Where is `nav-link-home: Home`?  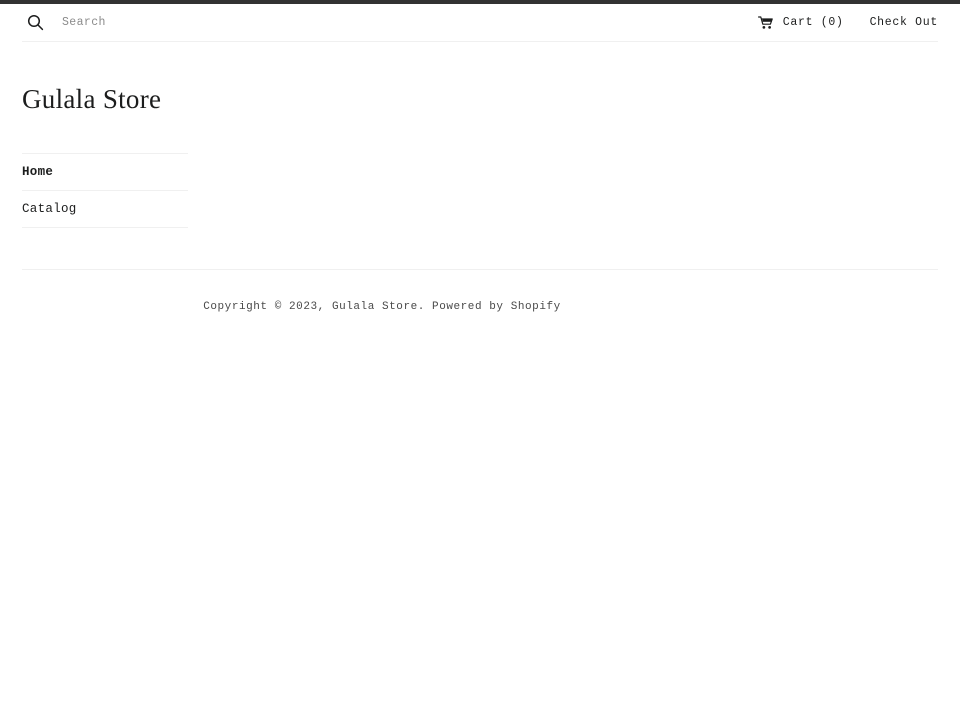 nav-link-home: Home is located at coordinates (105, 172).